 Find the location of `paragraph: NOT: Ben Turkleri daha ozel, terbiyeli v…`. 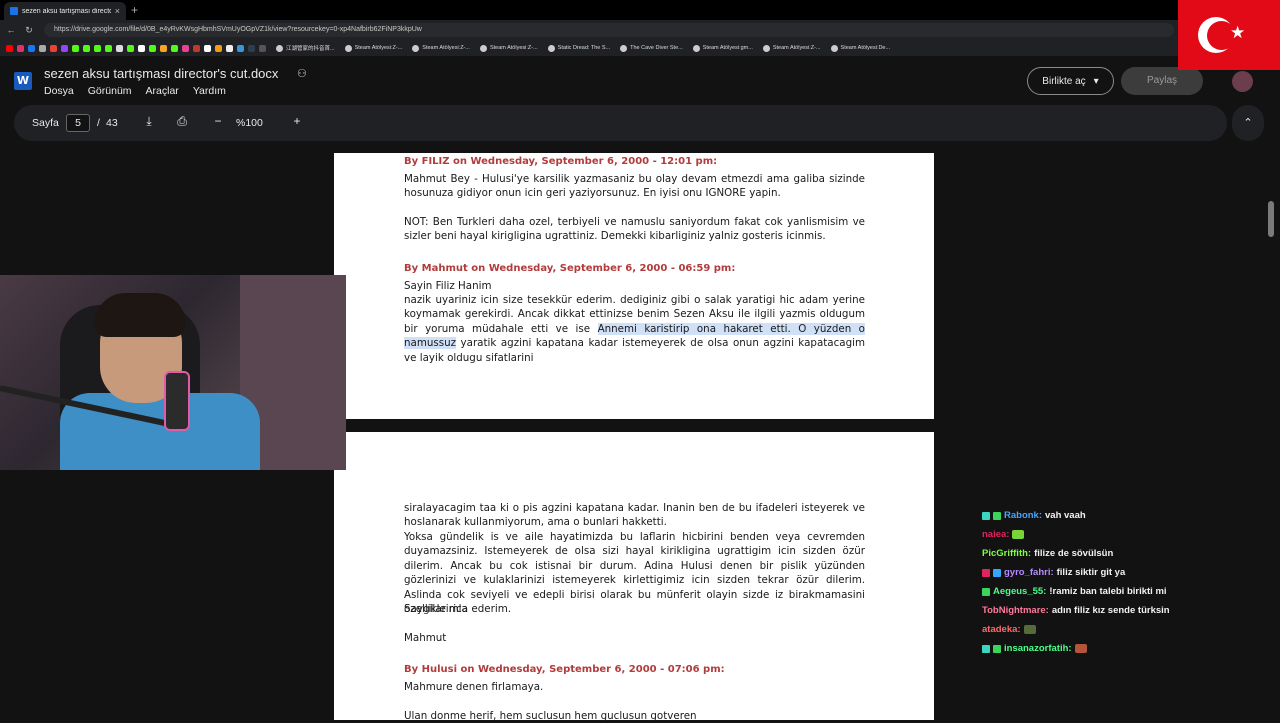

paragraph: NOT: Ben Turkleri daha ozel, terbiyeli v… is located at coordinates (634, 229).